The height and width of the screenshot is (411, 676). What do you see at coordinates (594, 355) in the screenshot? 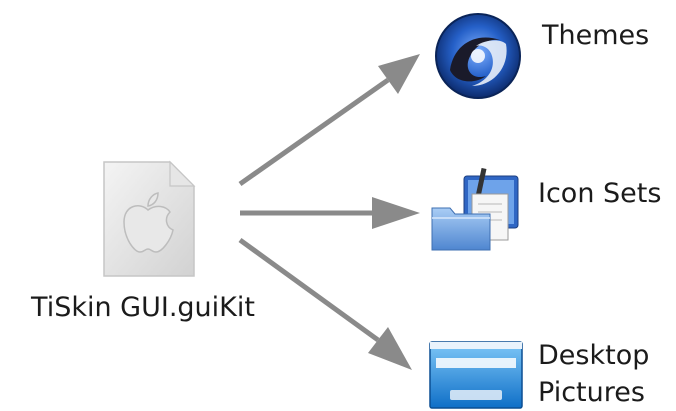
I see `desktop-pictures-label-line1: Desktop` at bounding box center [594, 355].